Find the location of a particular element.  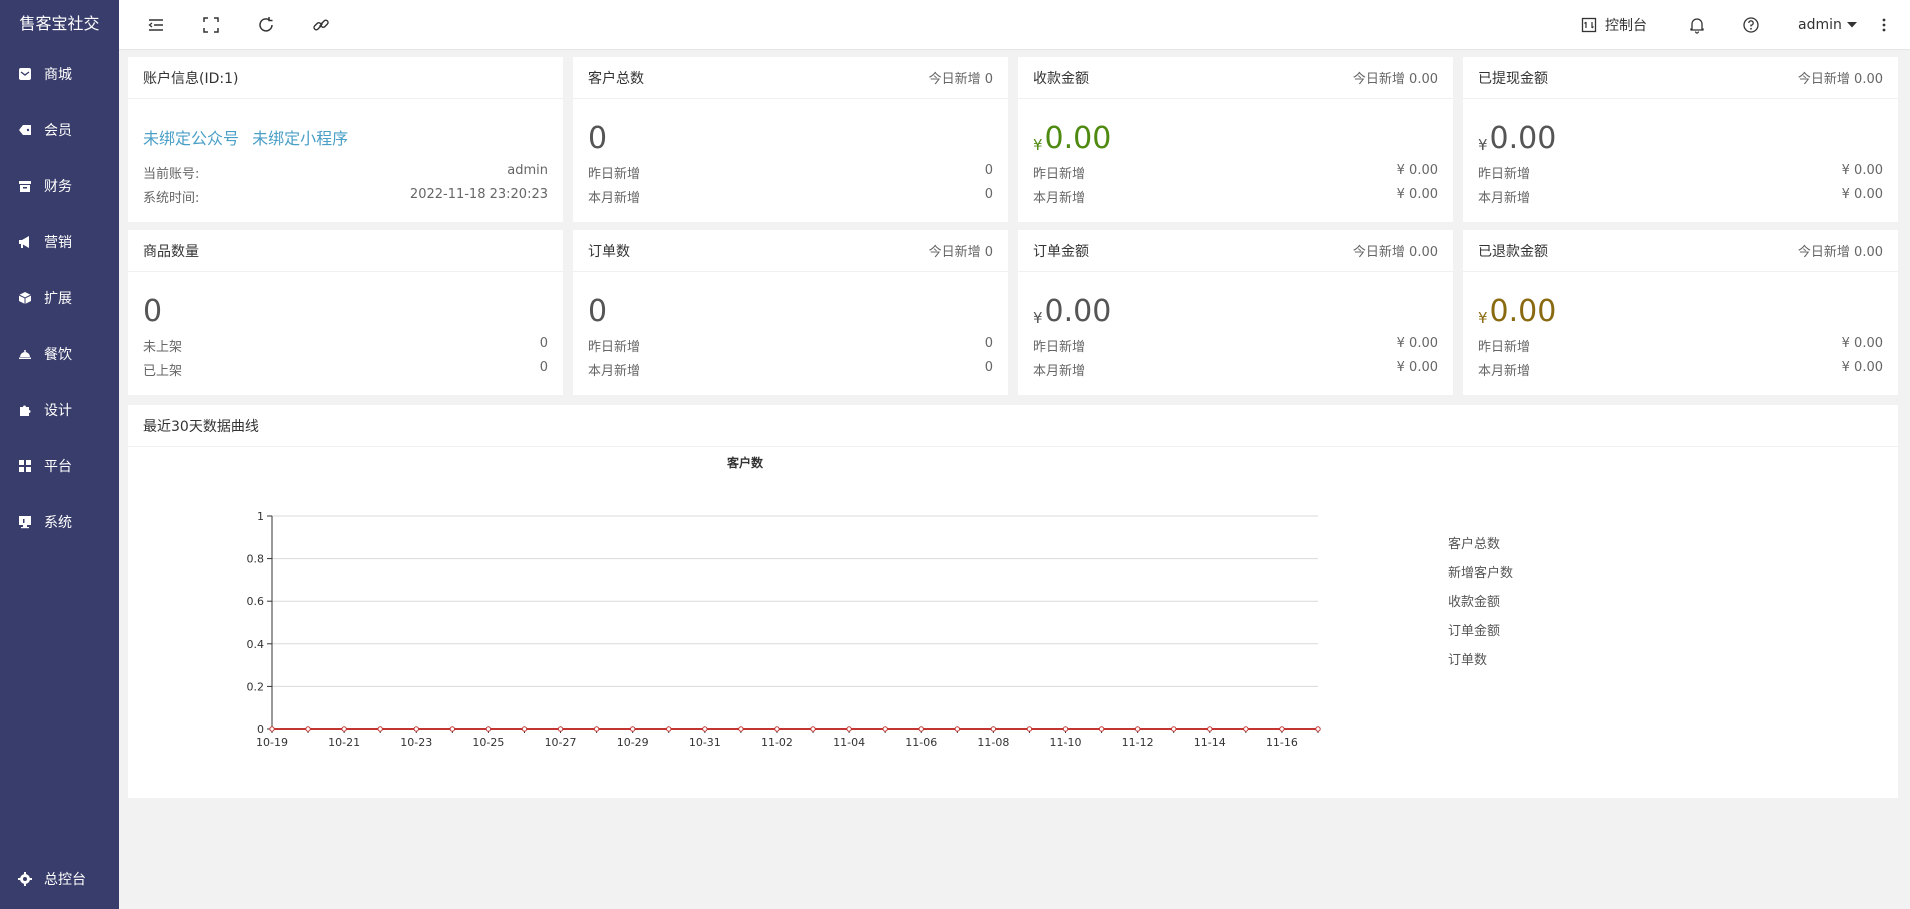

stat-row: 本月新增 0 is located at coordinates (790, 369).